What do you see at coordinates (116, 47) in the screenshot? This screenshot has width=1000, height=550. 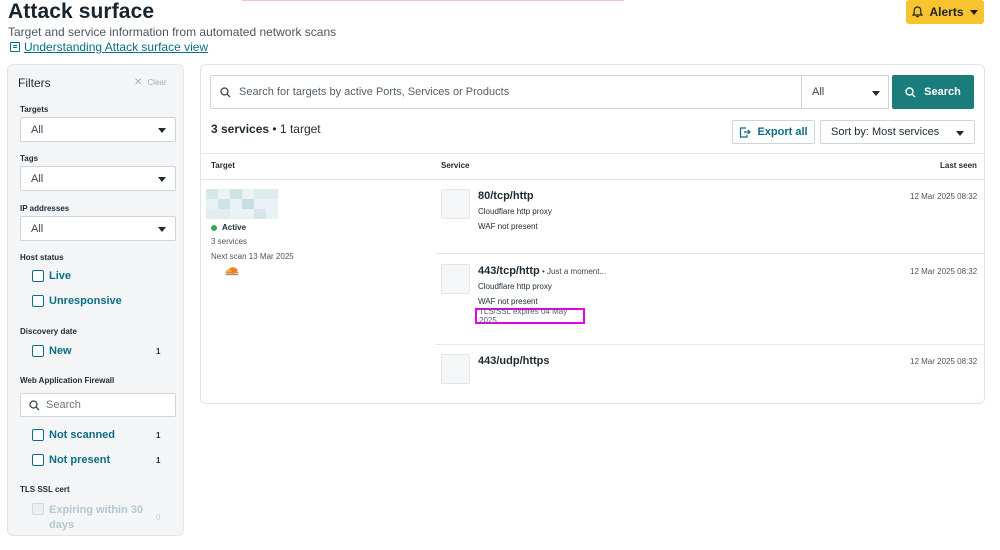 I see `help-link-label: Understanding Attack surface view` at bounding box center [116, 47].